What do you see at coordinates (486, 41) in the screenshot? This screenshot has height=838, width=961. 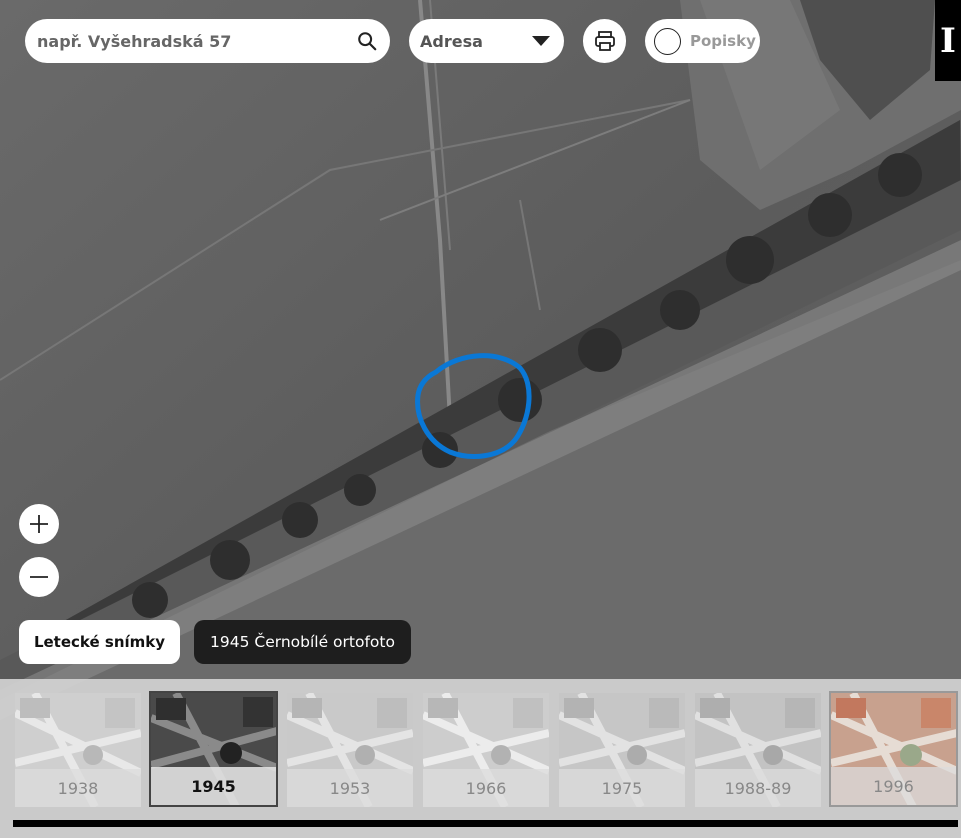 I see `search-type-dropdown: Adresa` at bounding box center [486, 41].